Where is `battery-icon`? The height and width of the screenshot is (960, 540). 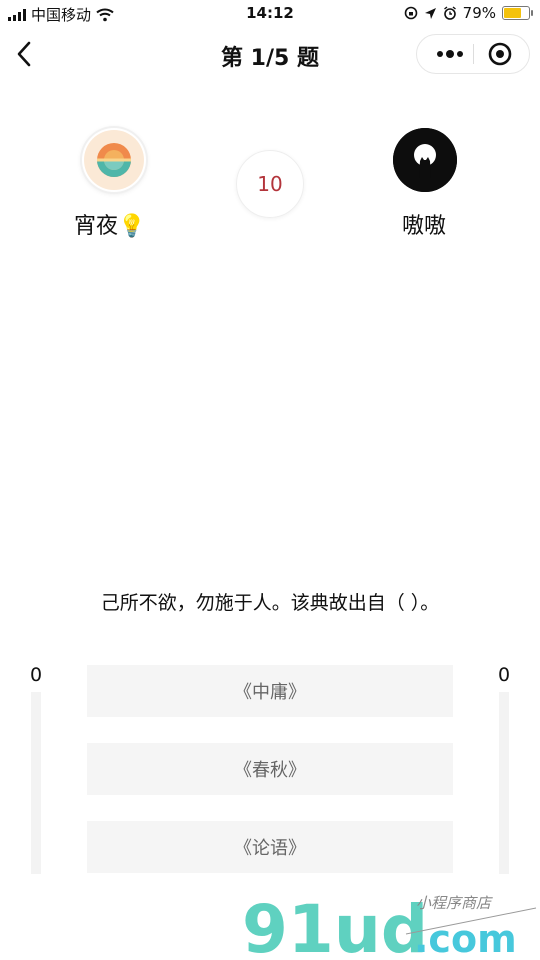 battery-icon is located at coordinates (517, 13).